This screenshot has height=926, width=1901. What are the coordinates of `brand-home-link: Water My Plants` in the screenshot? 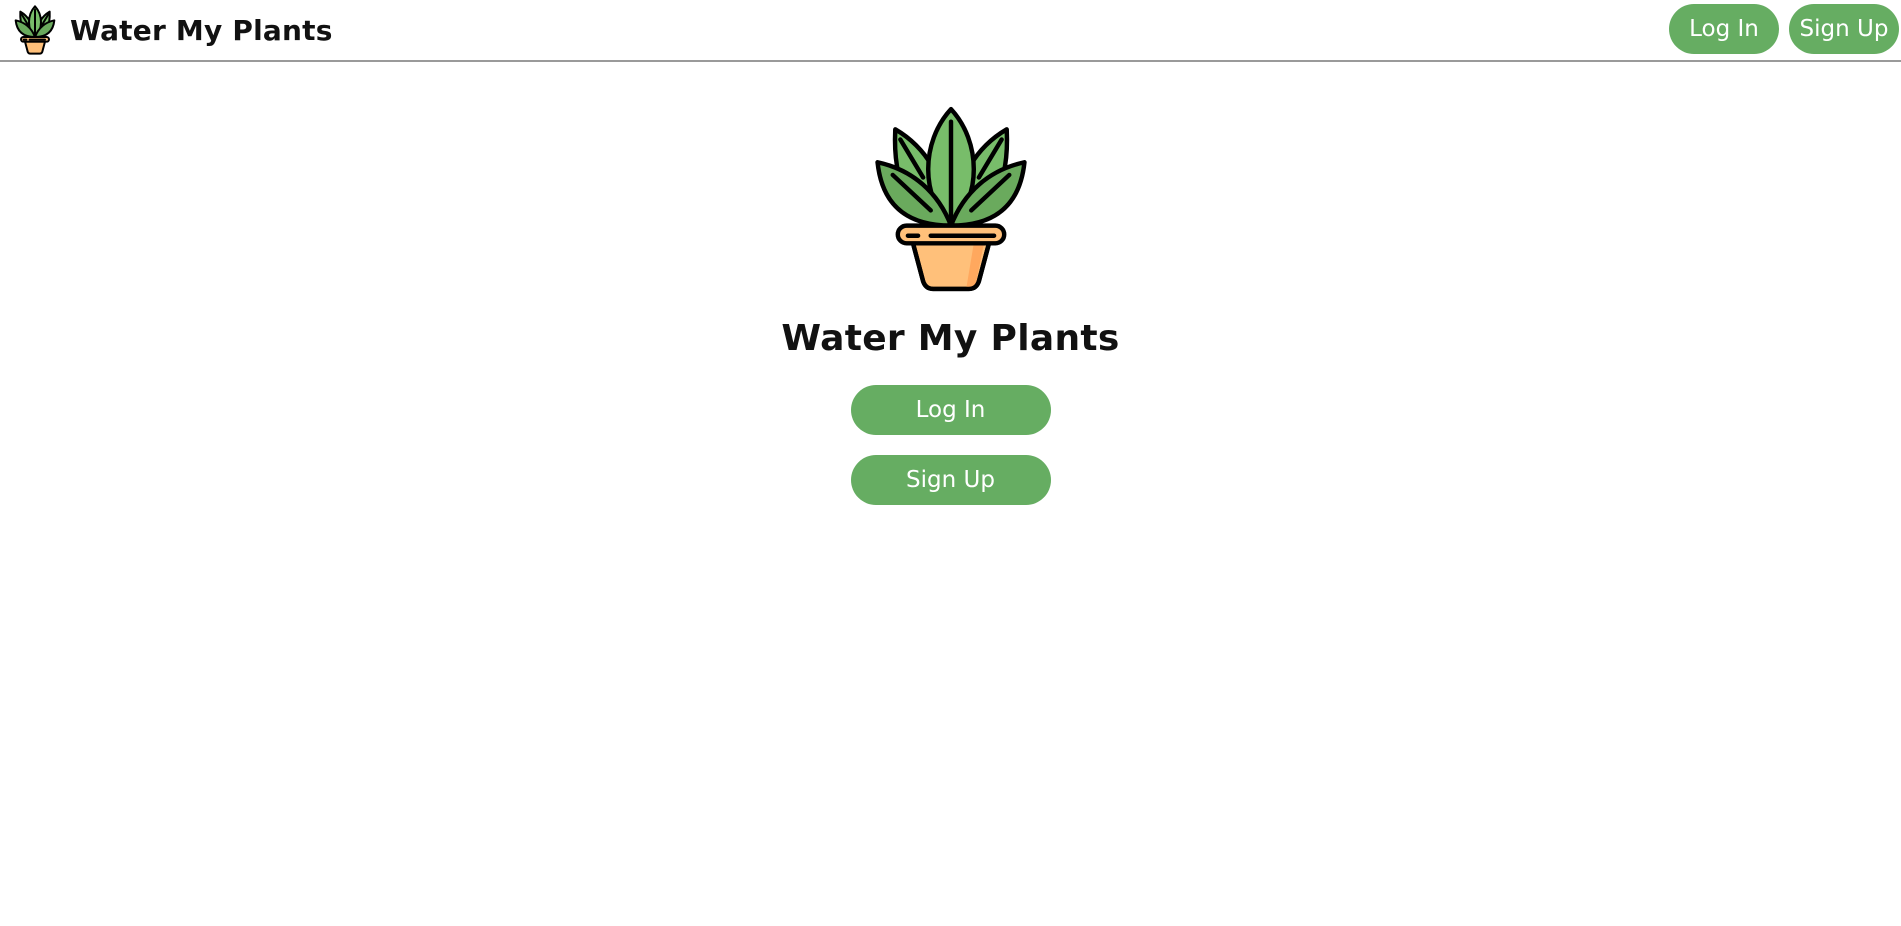 It's located at (173, 30).